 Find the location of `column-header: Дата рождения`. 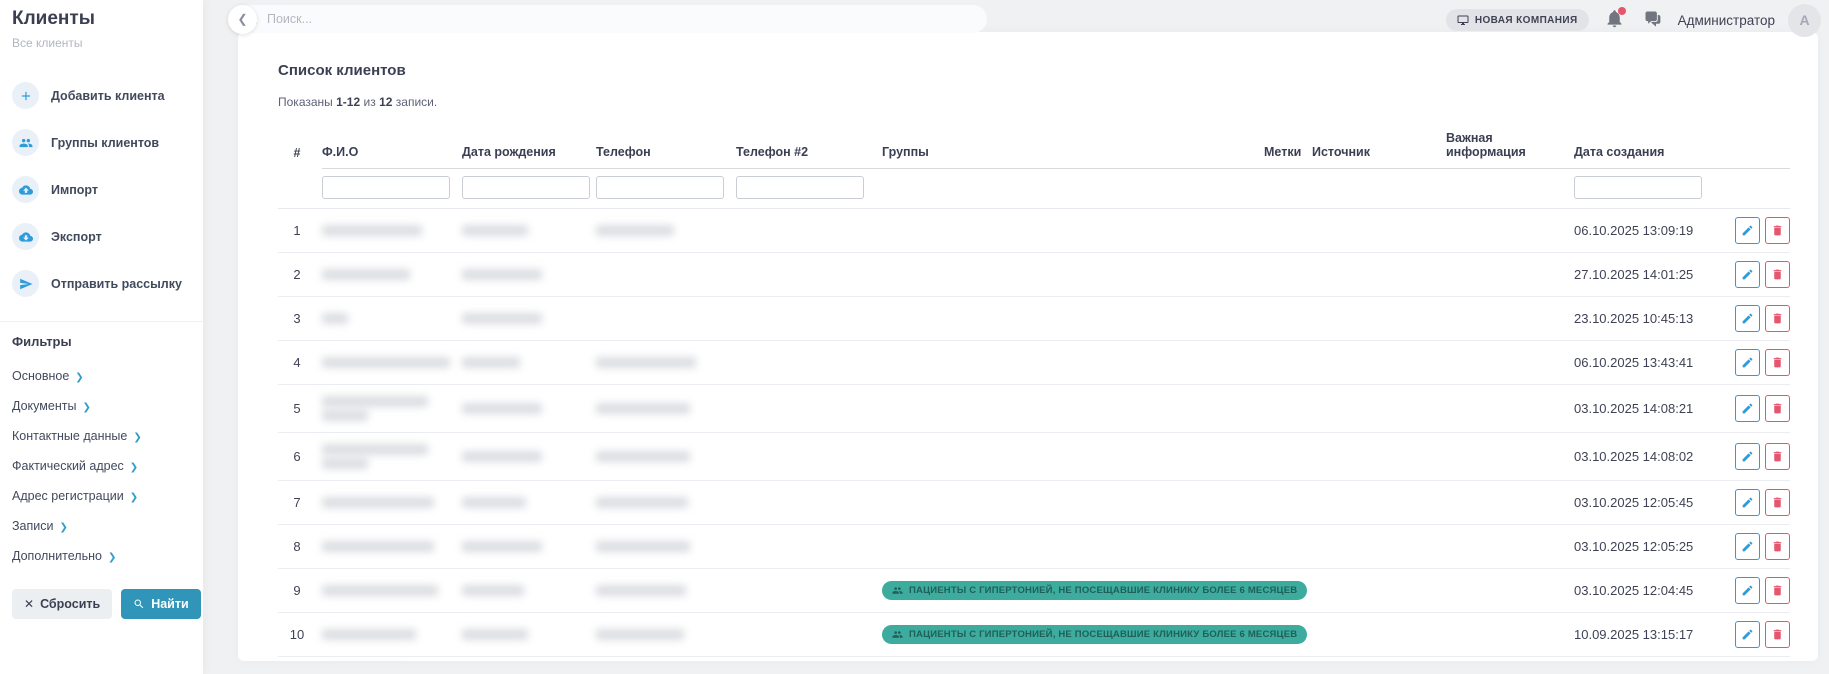

column-header: Дата рождения is located at coordinates (529, 148).